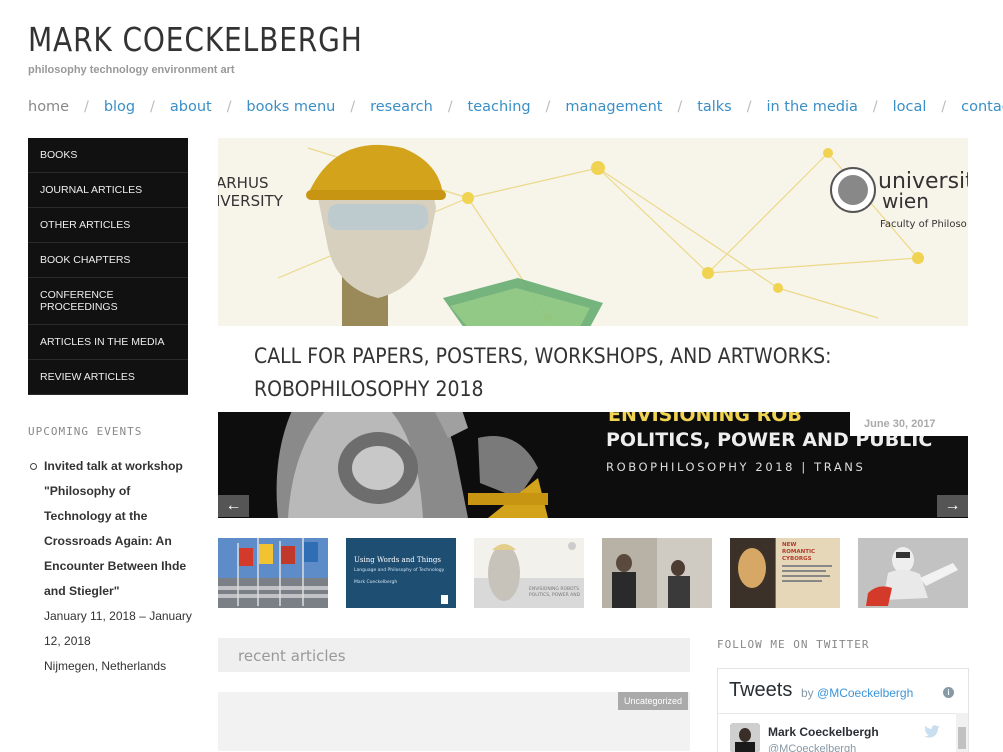 The width and height of the screenshot is (1003, 752). I want to click on nav-local: local, so click(910, 107).